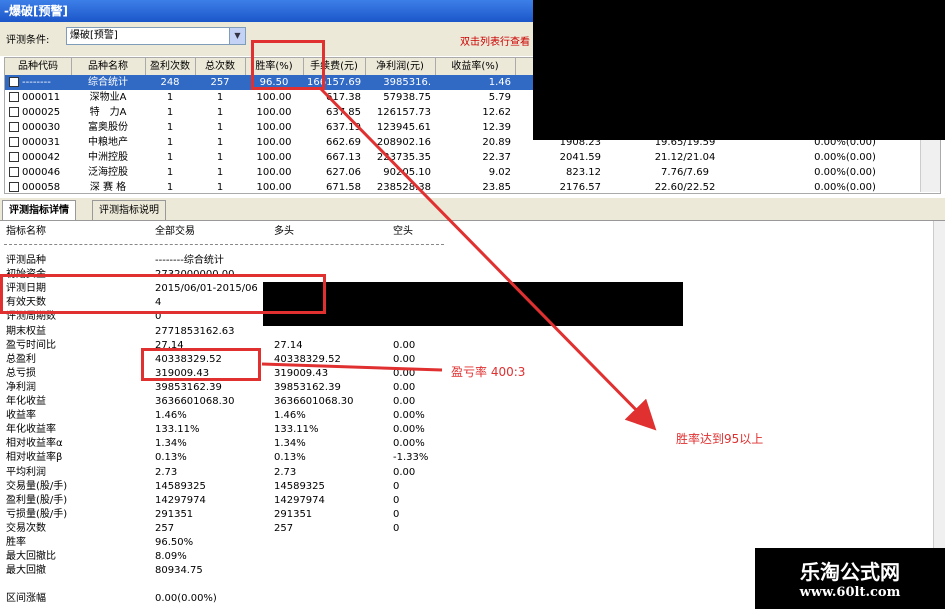 The image size is (945, 609). Describe the element at coordinates (850, 592) in the screenshot. I see `brand-url: www.60lt.com` at that location.